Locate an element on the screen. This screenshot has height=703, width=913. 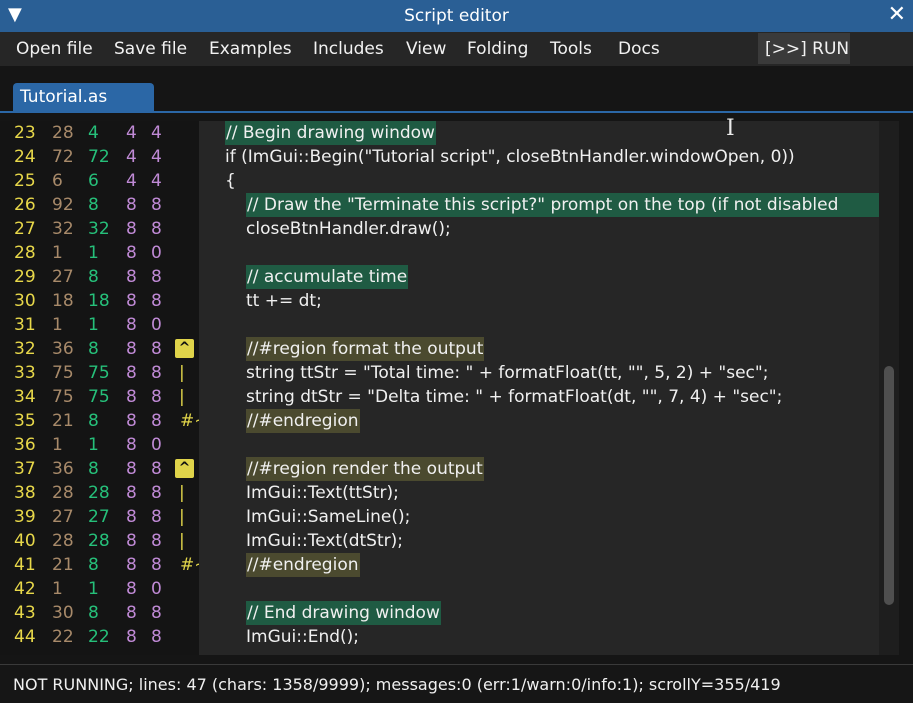
close-icon: ✕ is located at coordinates (897, 14).